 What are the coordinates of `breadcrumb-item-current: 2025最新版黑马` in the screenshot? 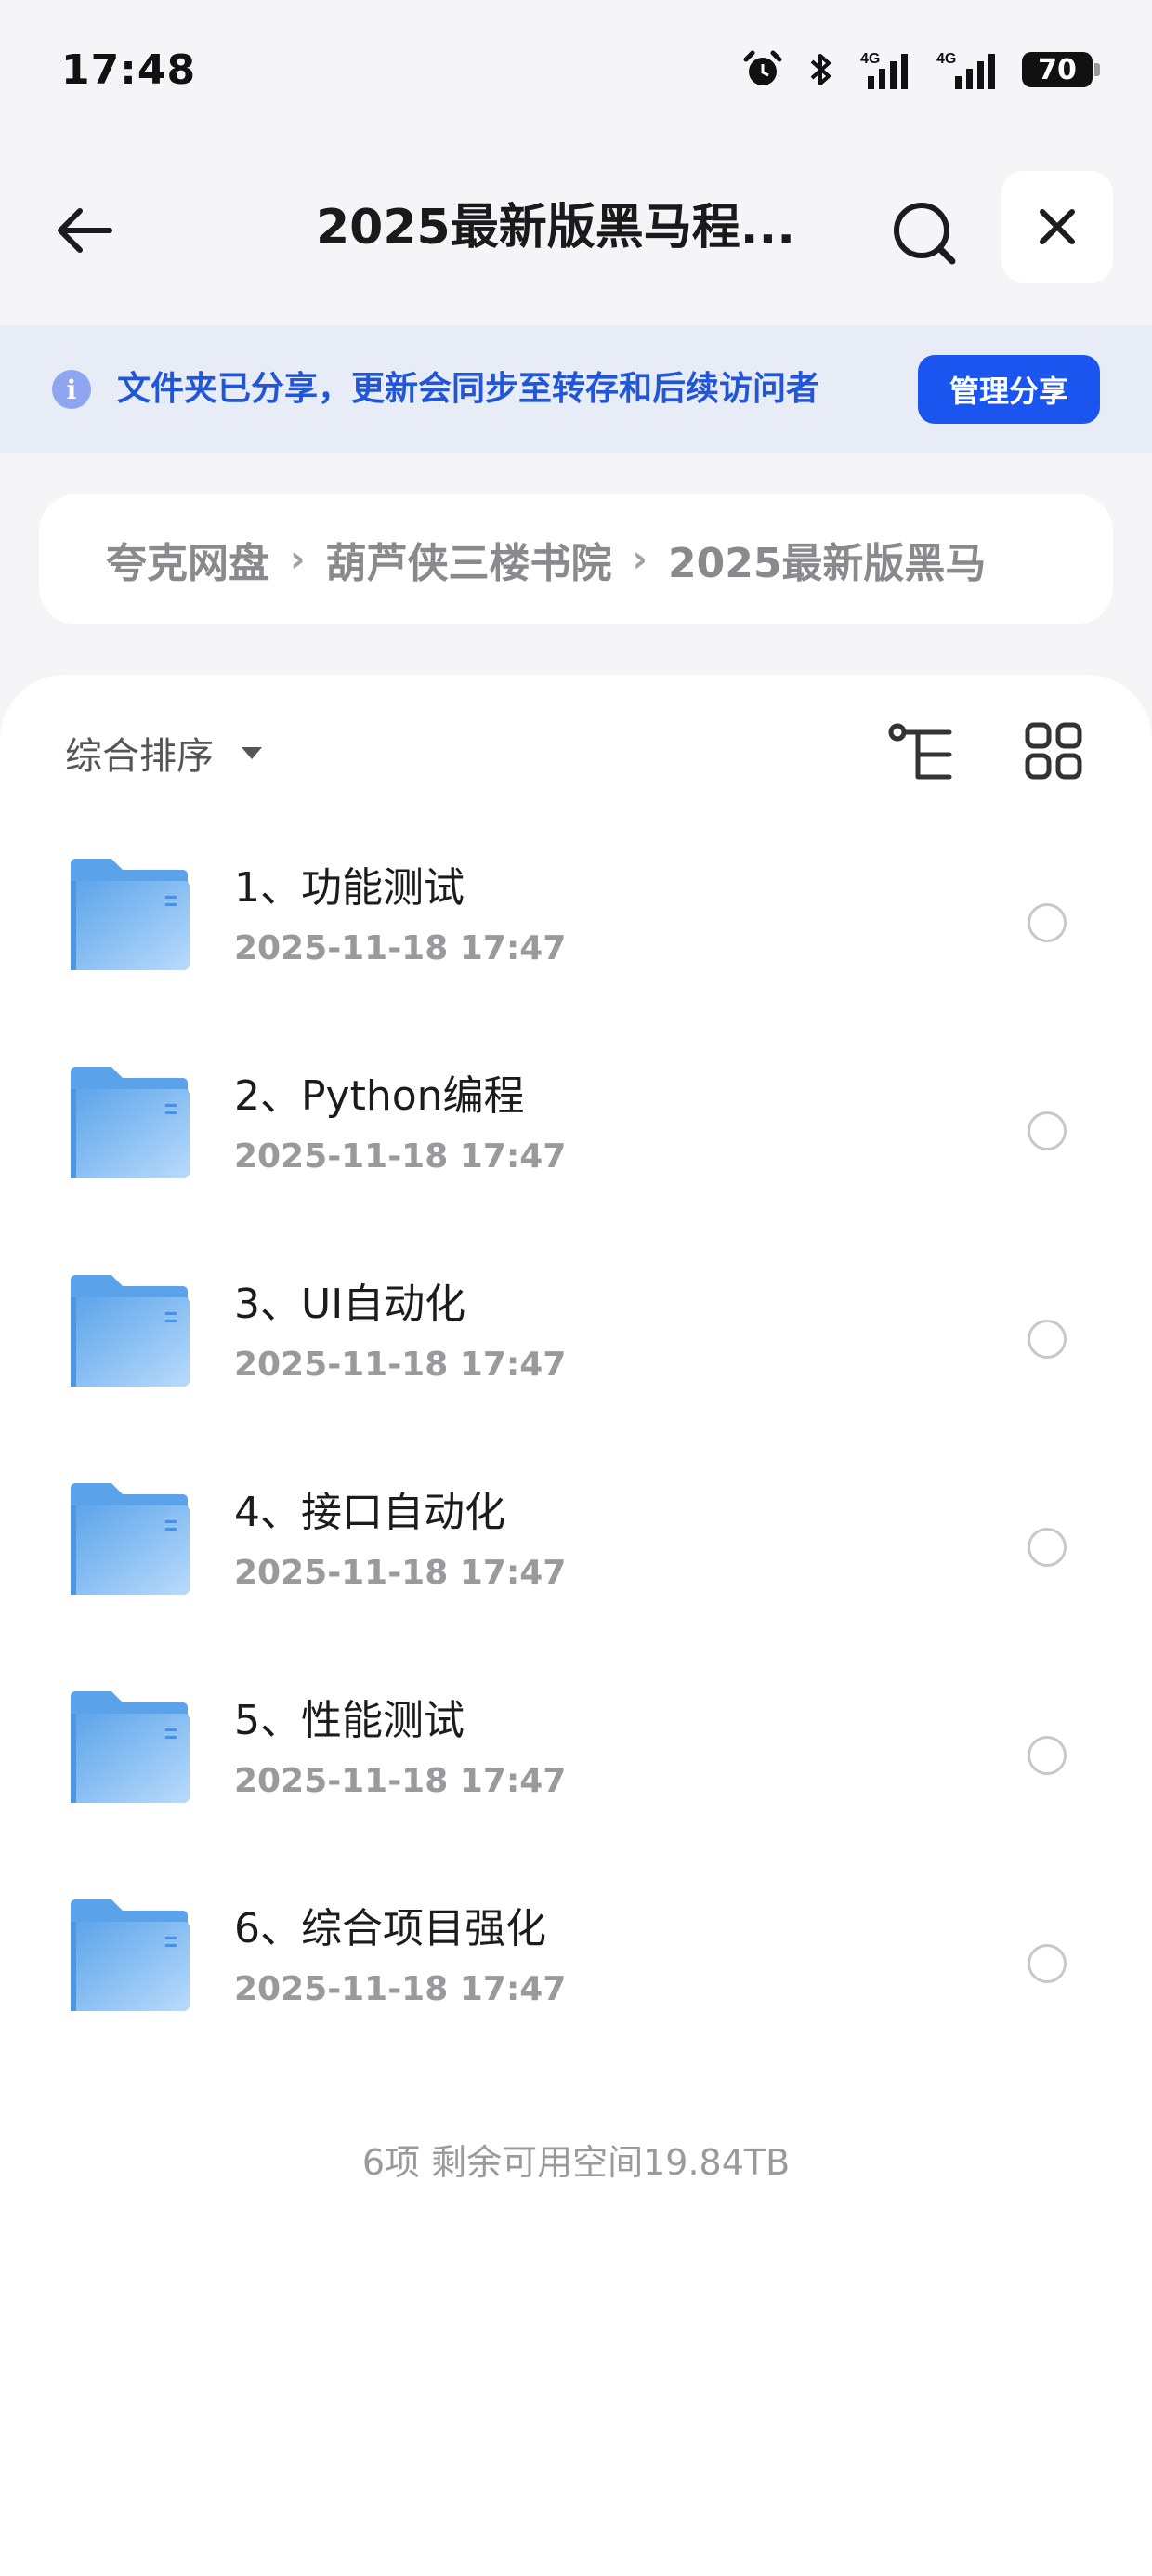 It's located at (827, 559).